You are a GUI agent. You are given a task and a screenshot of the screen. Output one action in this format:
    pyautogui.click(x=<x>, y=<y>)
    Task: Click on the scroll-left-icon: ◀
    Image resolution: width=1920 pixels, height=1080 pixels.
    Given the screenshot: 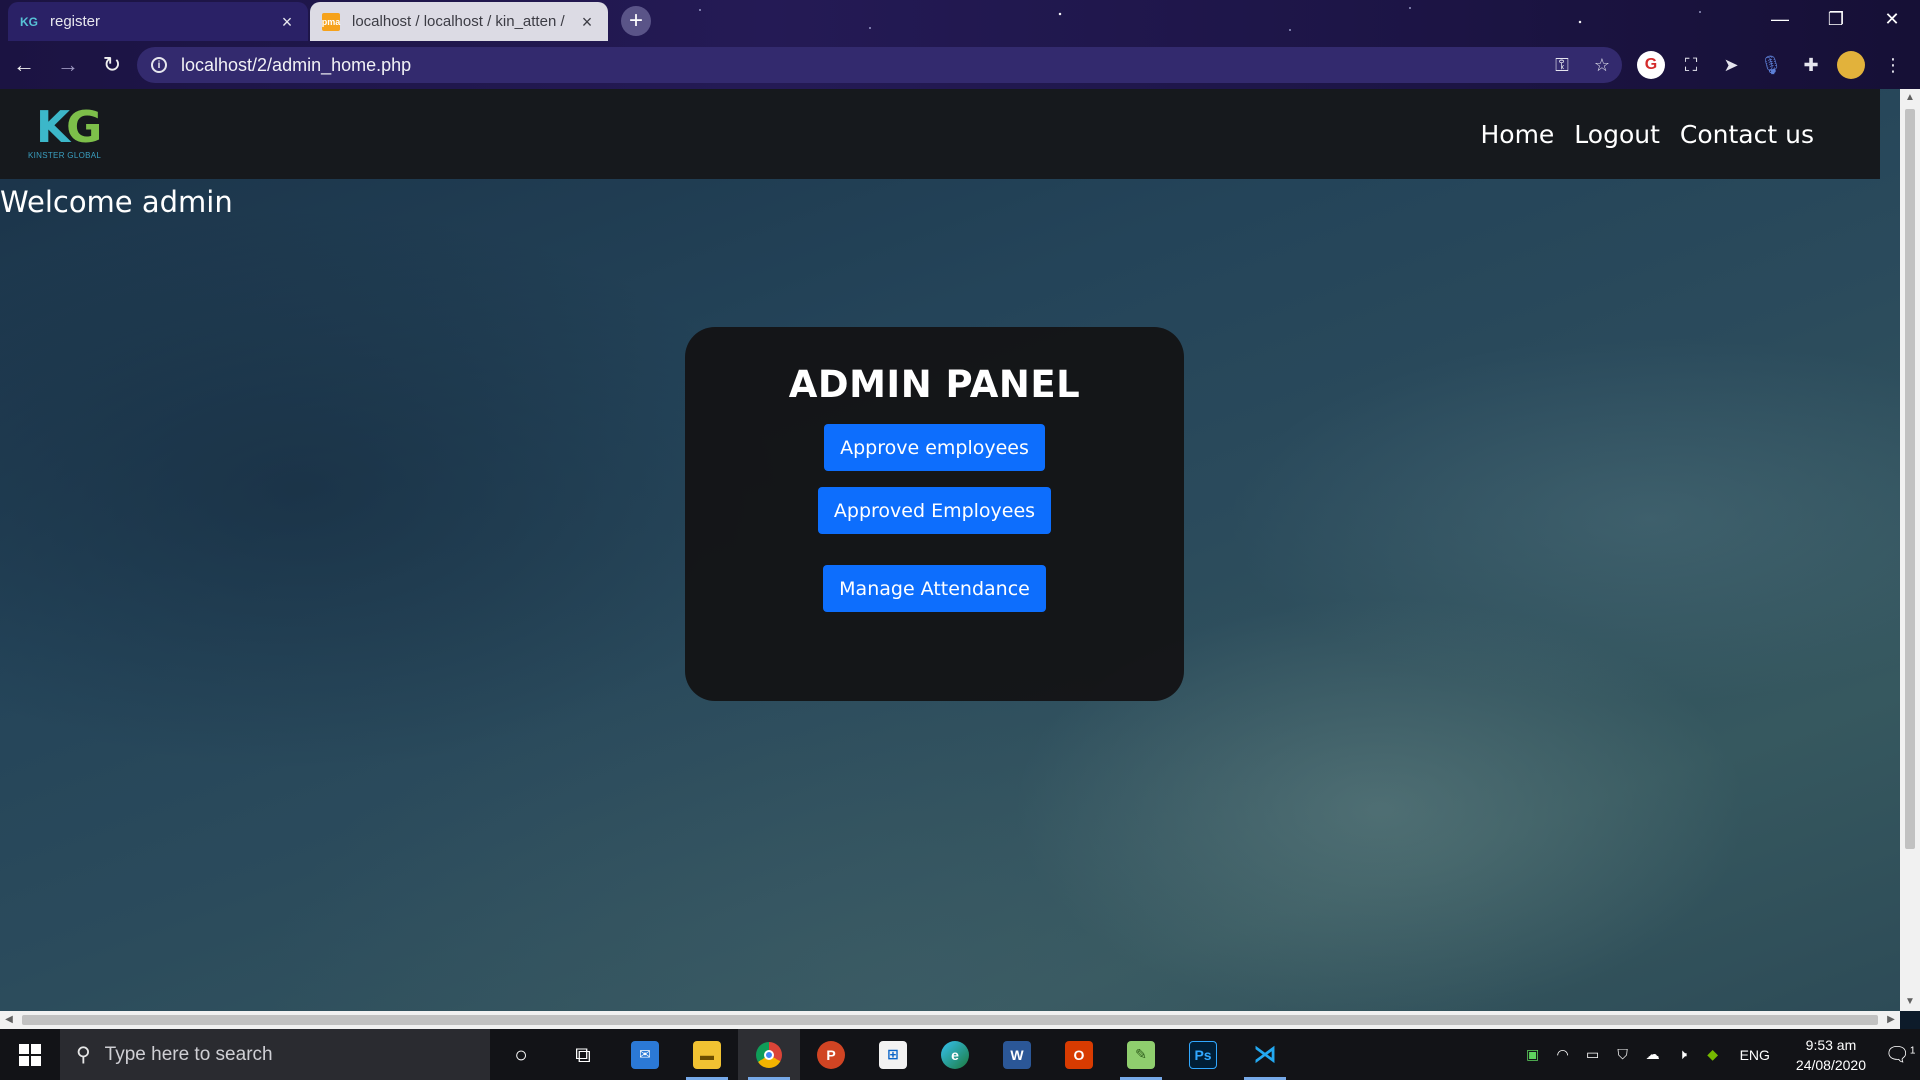 What is the action you would take?
    pyautogui.click(x=9, y=1020)
    